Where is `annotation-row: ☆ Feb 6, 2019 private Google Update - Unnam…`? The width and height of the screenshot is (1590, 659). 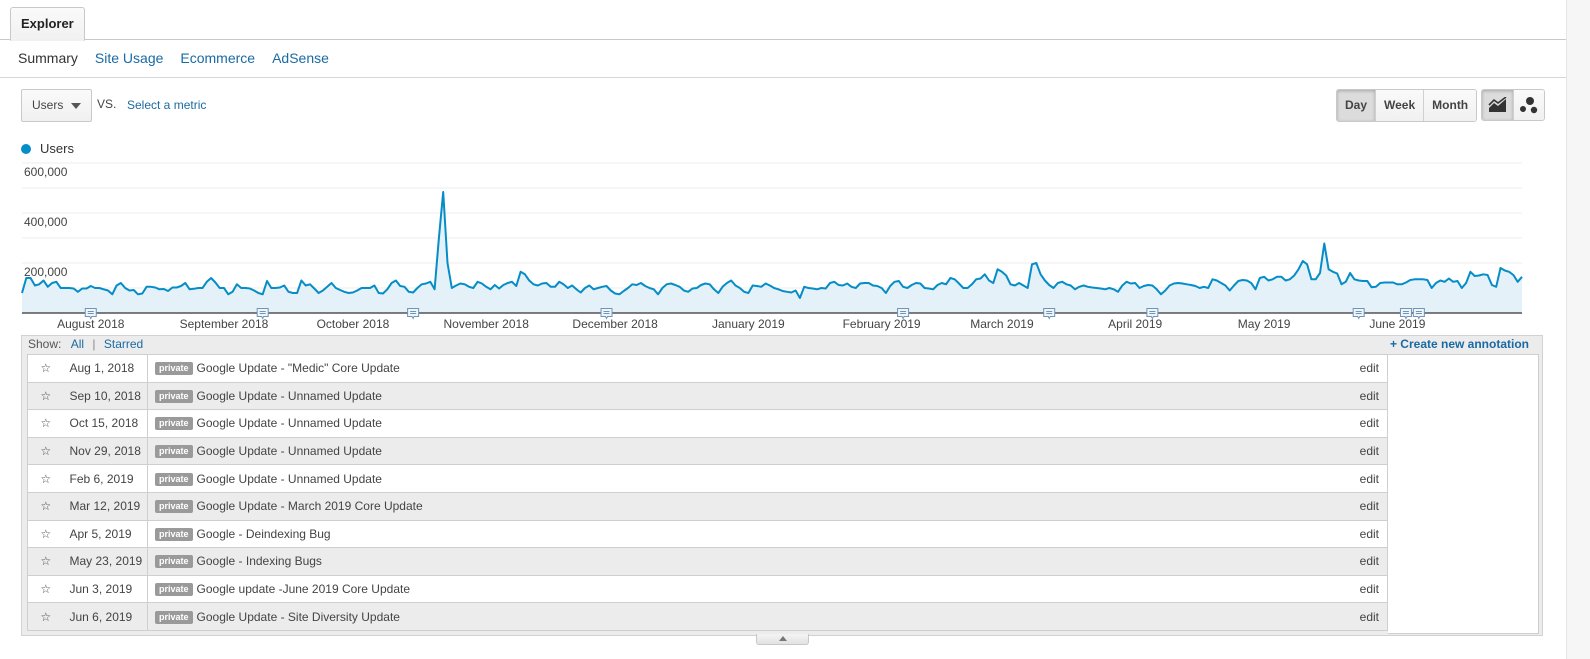
annotation-row: ☆ Feb 6, 2019 private Google Update - Unnam… is located at coordinates (707, 478).